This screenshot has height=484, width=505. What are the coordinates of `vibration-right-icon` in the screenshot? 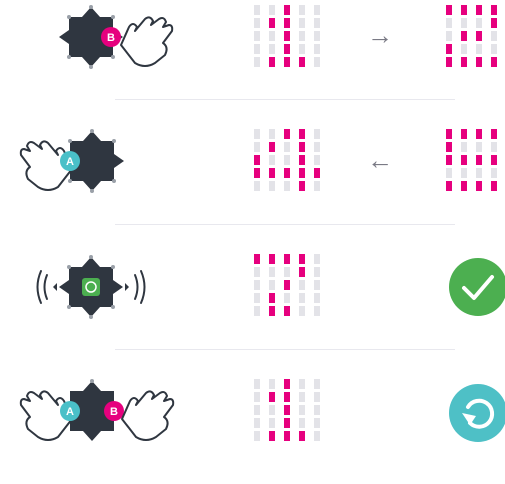 It's located at (140, 287).